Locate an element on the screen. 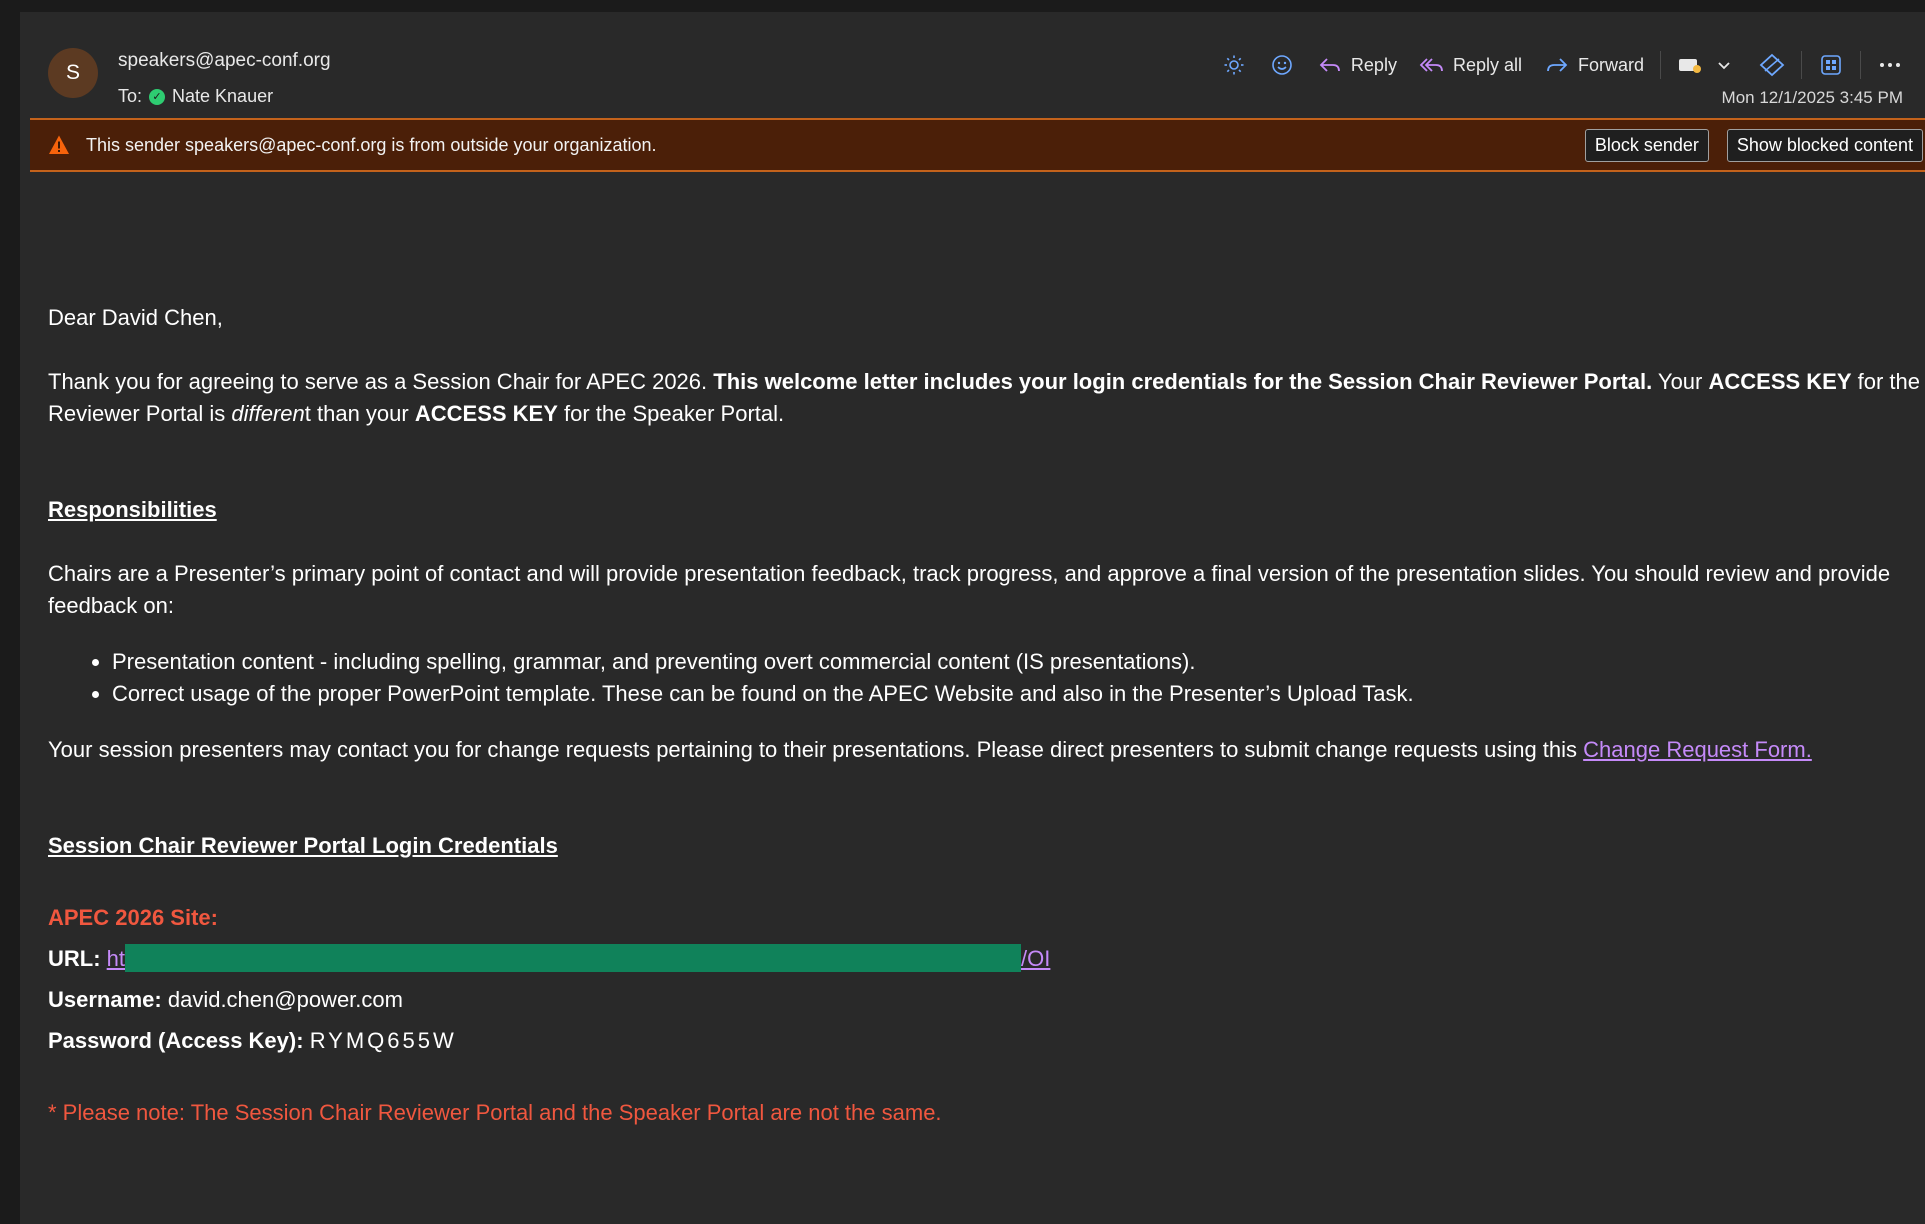  show-blocked-content-button: Show blocked content is located at coordinates (1824, 145).